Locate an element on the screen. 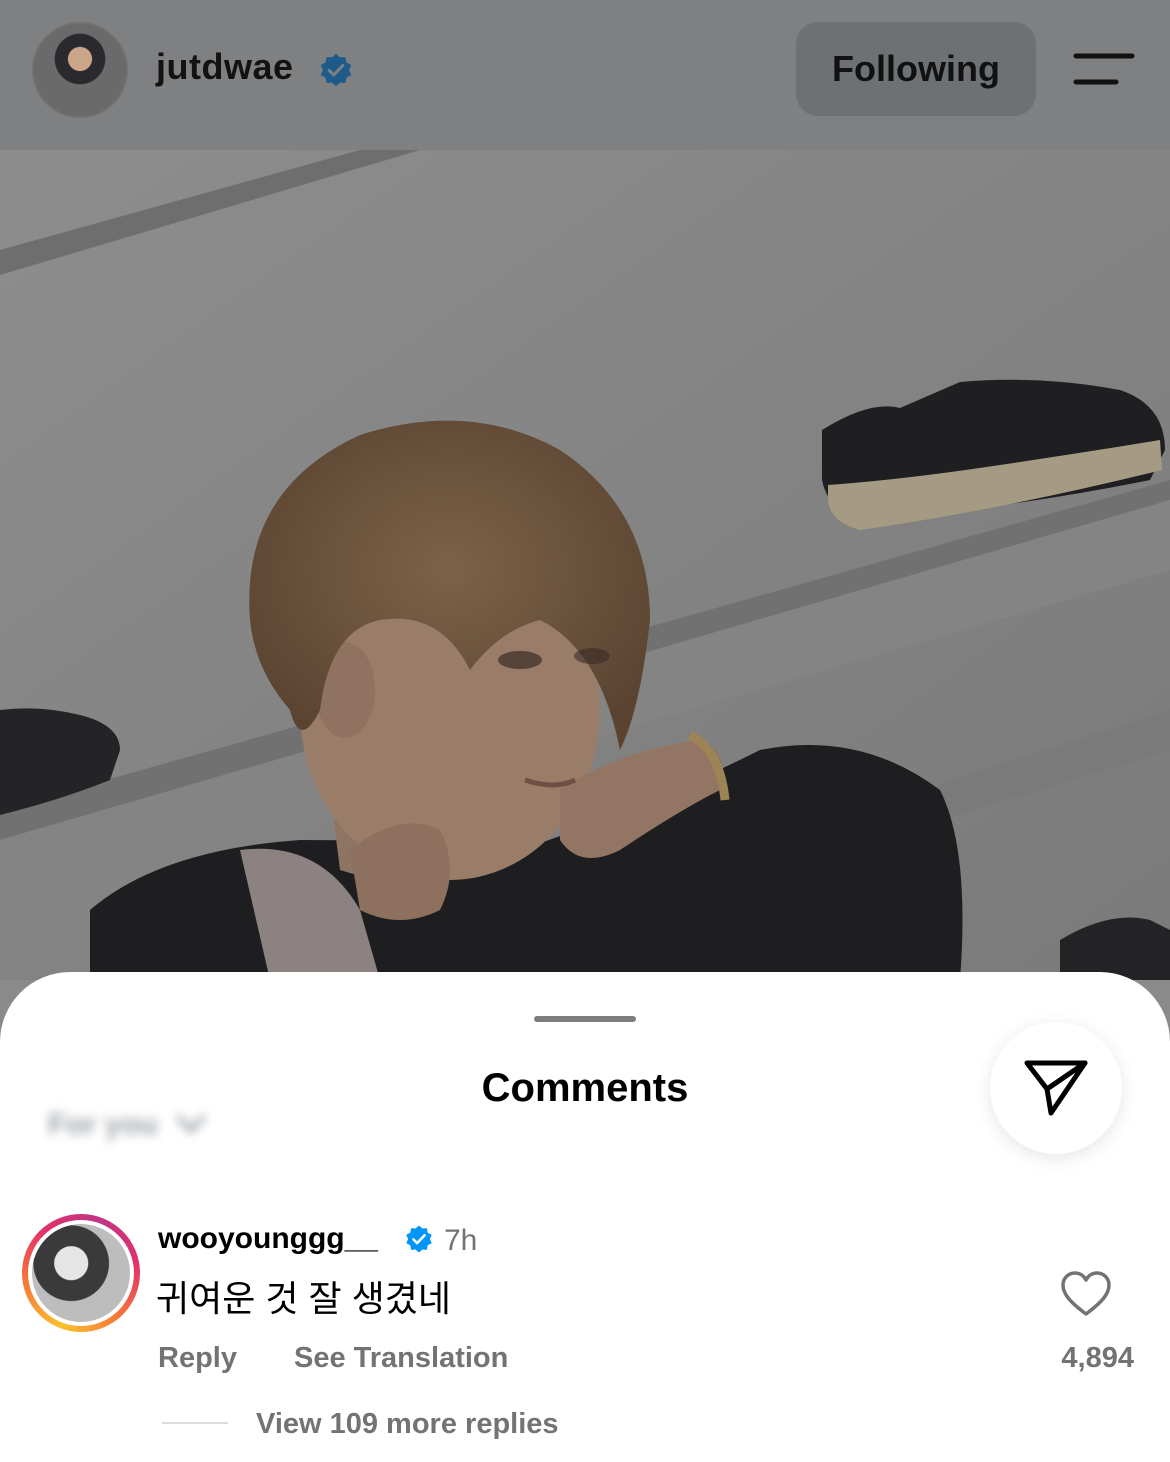 Image resolution: width=1170 pixels, height=1462 pixels. menu-icon is located at coordinates (1104, 70).